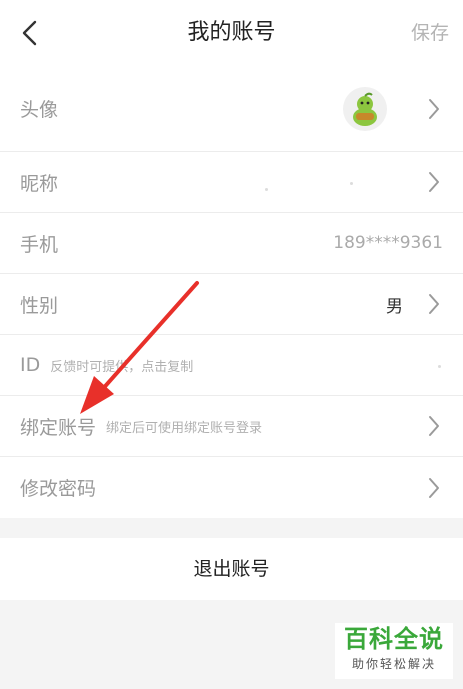 This screenshot has width=463, height=689. What do you see at coordinates (122, 367) in the screenshot?
I see `row-hint: 反馈时可提供，点击复制` at bounding box center [122, 367].